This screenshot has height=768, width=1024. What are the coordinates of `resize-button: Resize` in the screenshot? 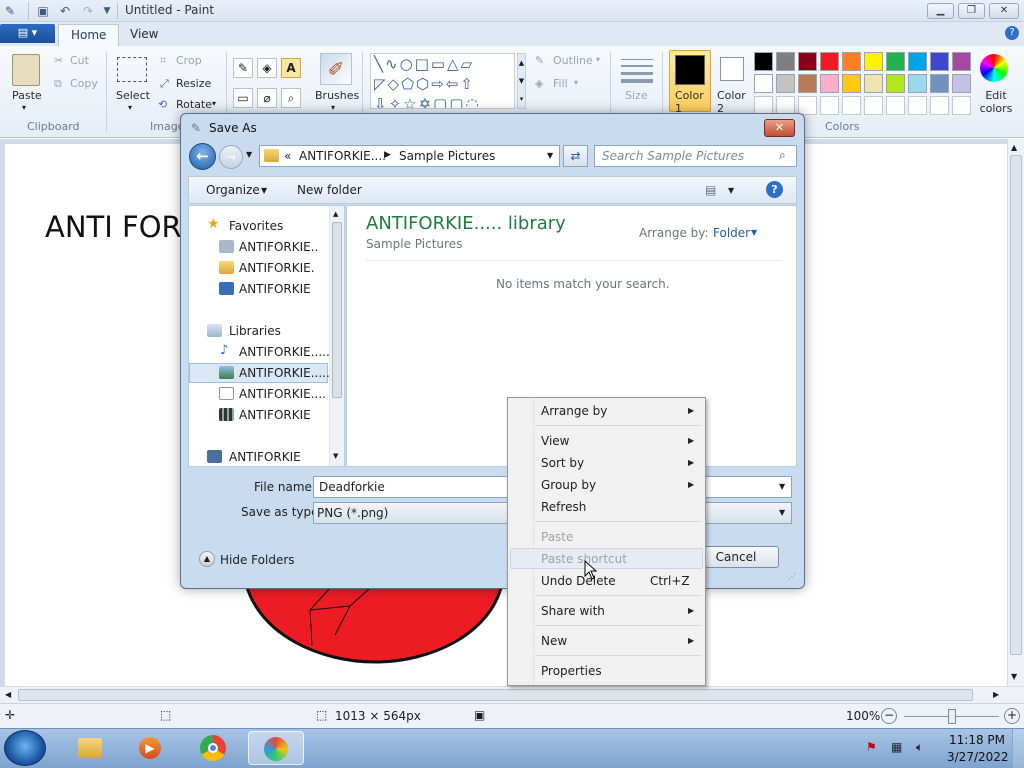 It's located at (193, 83).